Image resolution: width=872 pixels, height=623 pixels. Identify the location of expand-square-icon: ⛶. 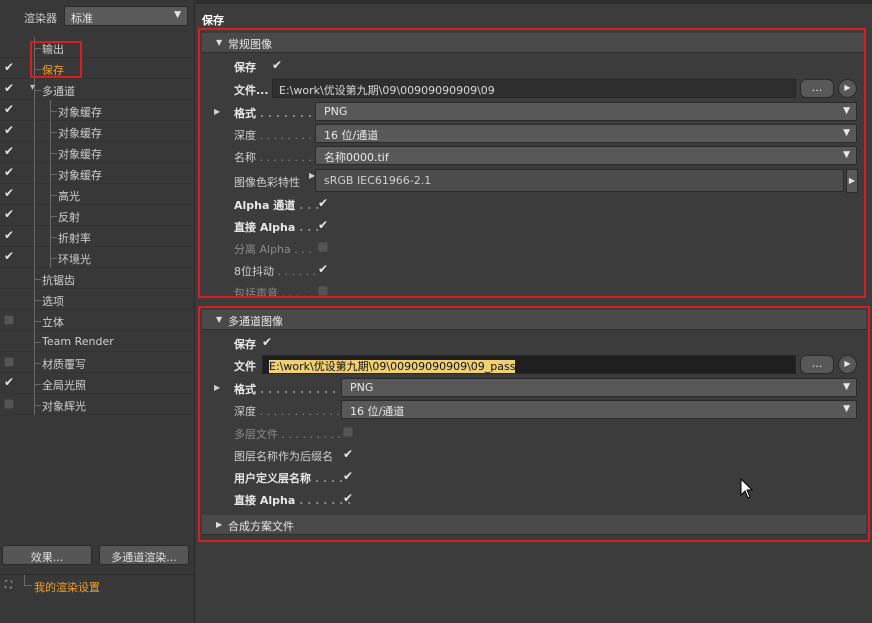
(8, 585).